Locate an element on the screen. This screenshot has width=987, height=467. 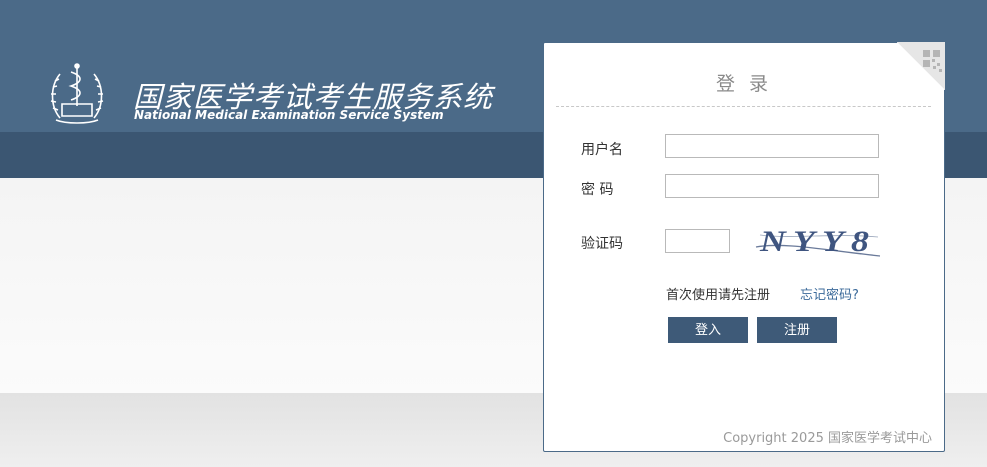
register-hint: 首次使用请先注册 is located at coordinates (718, 295).